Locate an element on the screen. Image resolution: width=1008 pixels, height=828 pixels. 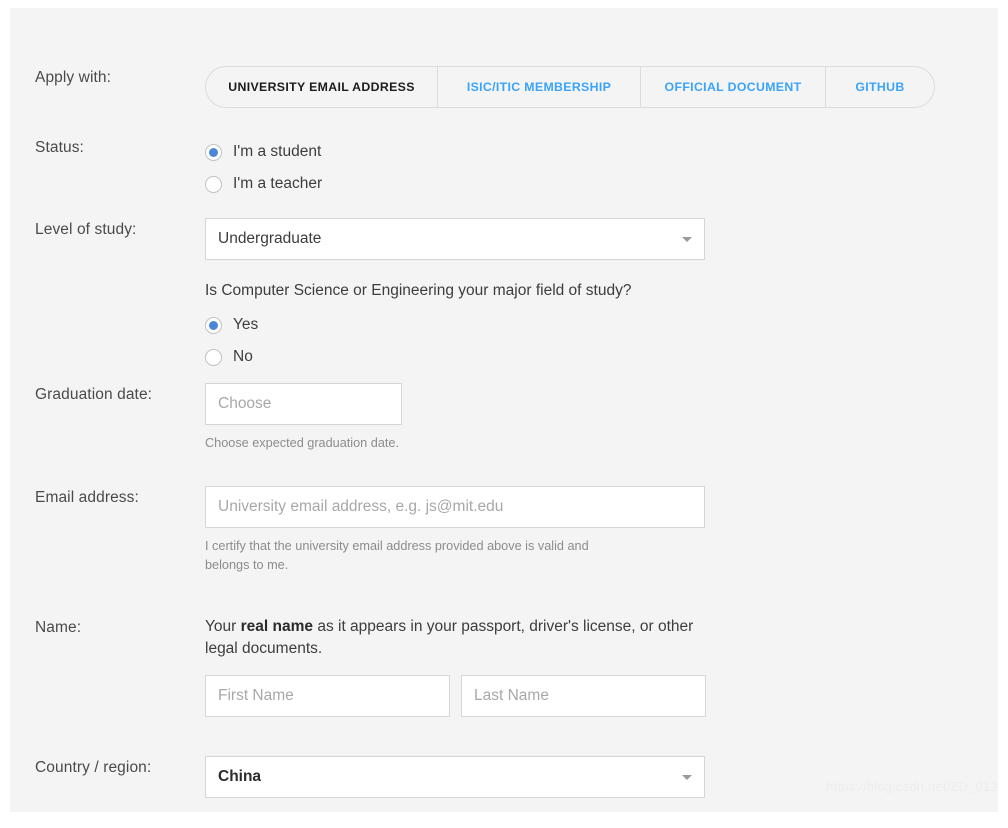
radio-button-teacher is located at coordinates (213, 184).